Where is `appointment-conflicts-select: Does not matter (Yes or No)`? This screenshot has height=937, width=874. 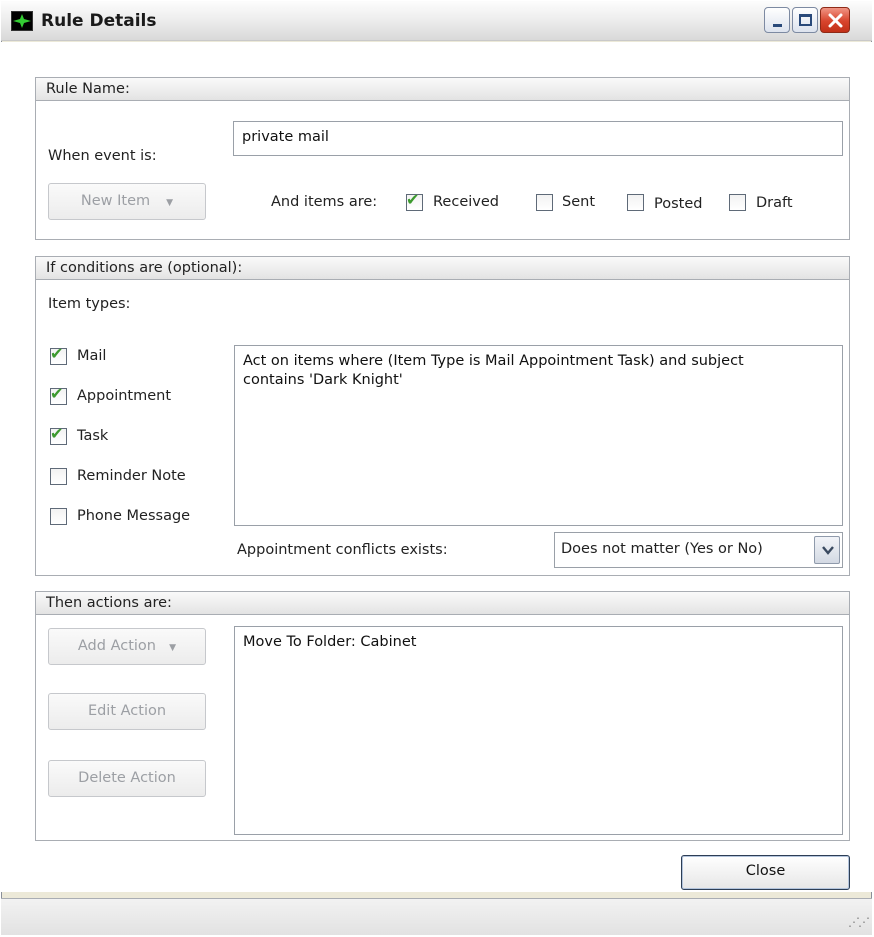 appointment-conflicts-select: Does not matter (Yes or No) is located at coordinates (698, 550).